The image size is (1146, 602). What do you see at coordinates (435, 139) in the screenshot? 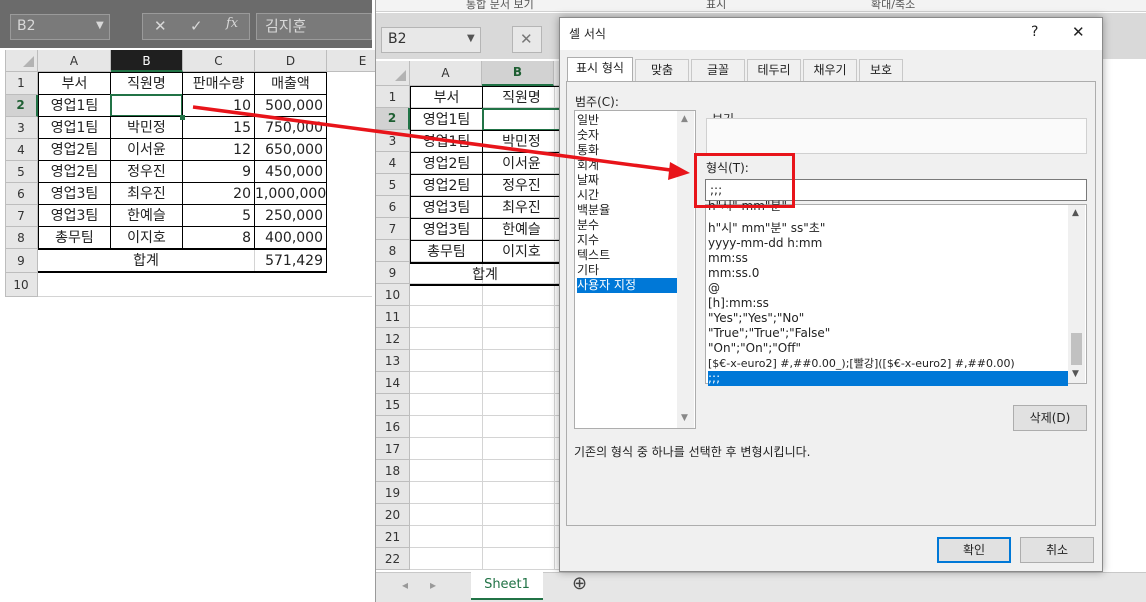
I see `arrow-shaft` at bounding box center [435, 139].